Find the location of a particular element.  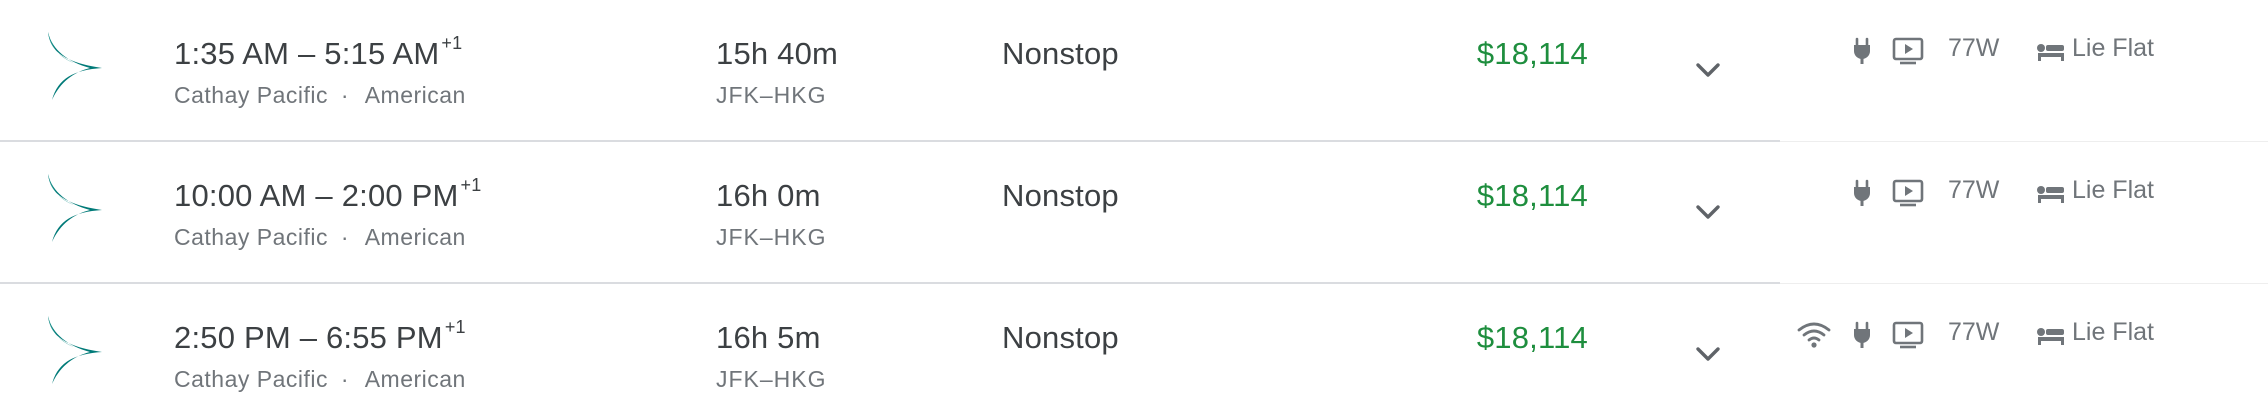

arrival-time: 5:15 AM is located at coordinates (382, 53).